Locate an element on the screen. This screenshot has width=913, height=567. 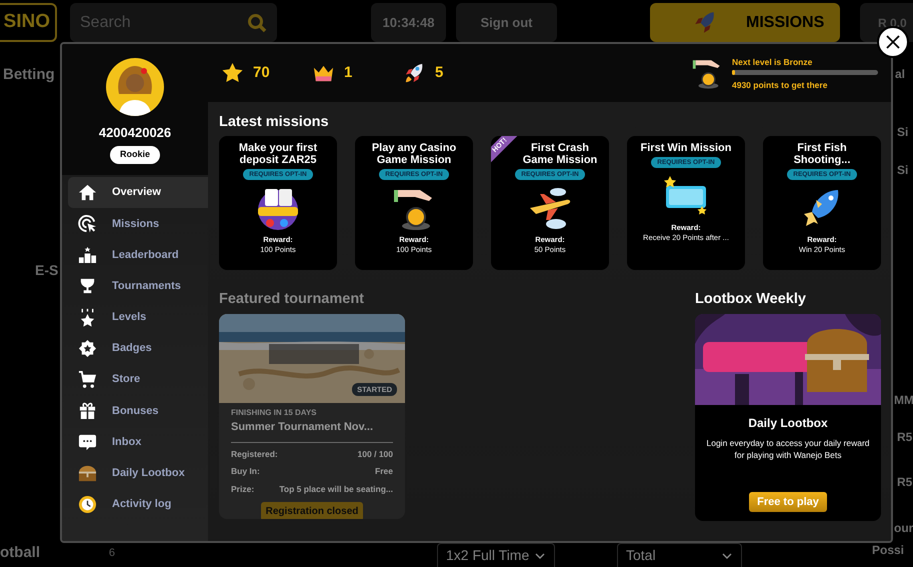
mission-title: Play any Casino Game Mission is located at coordinates (414, 154).